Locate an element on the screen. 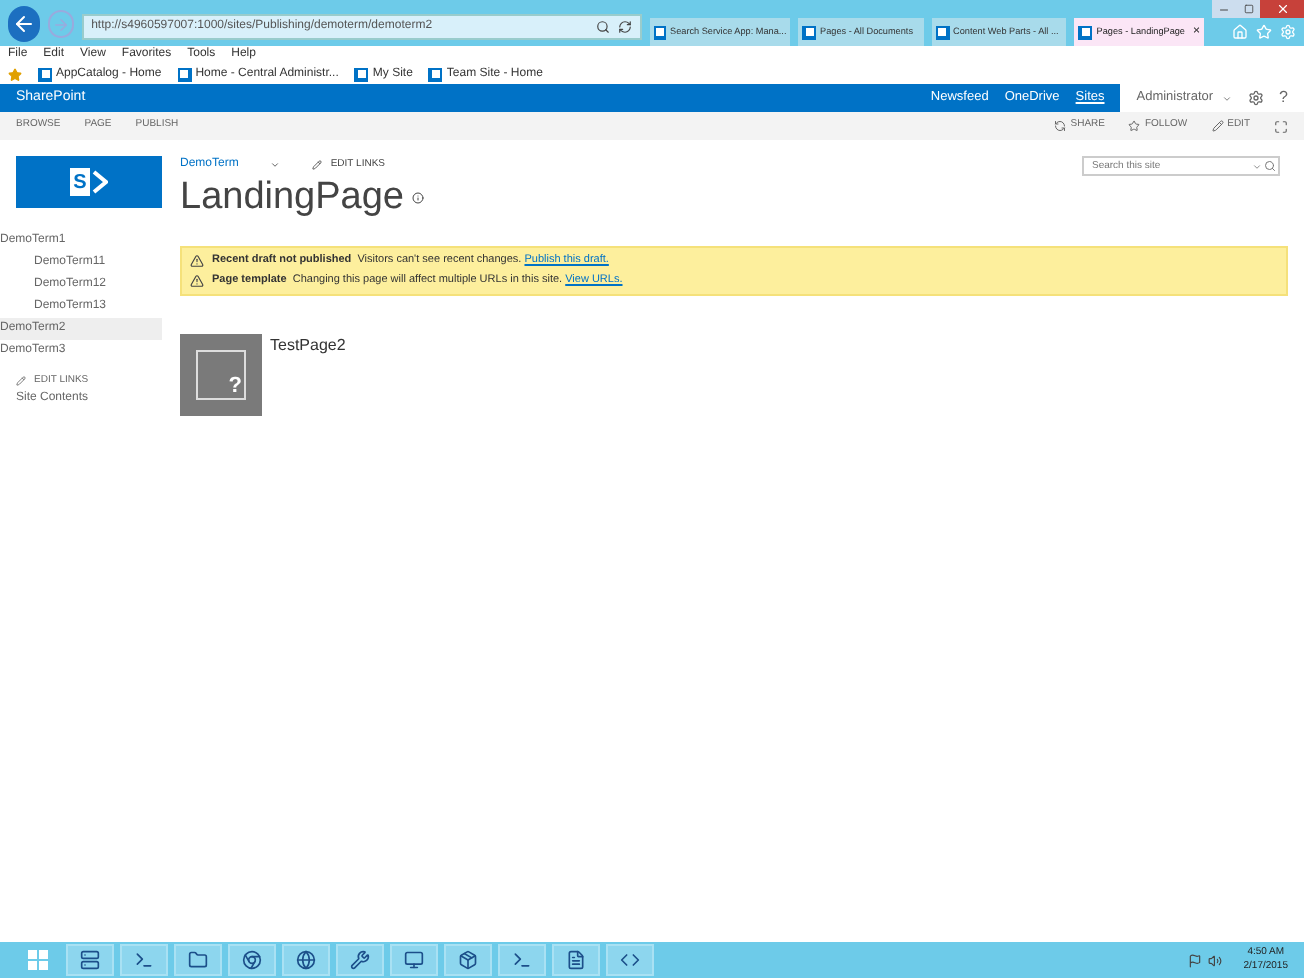 This screenshot has width=1304, height=978. focus-icon is located at coordinates (1281, 126).